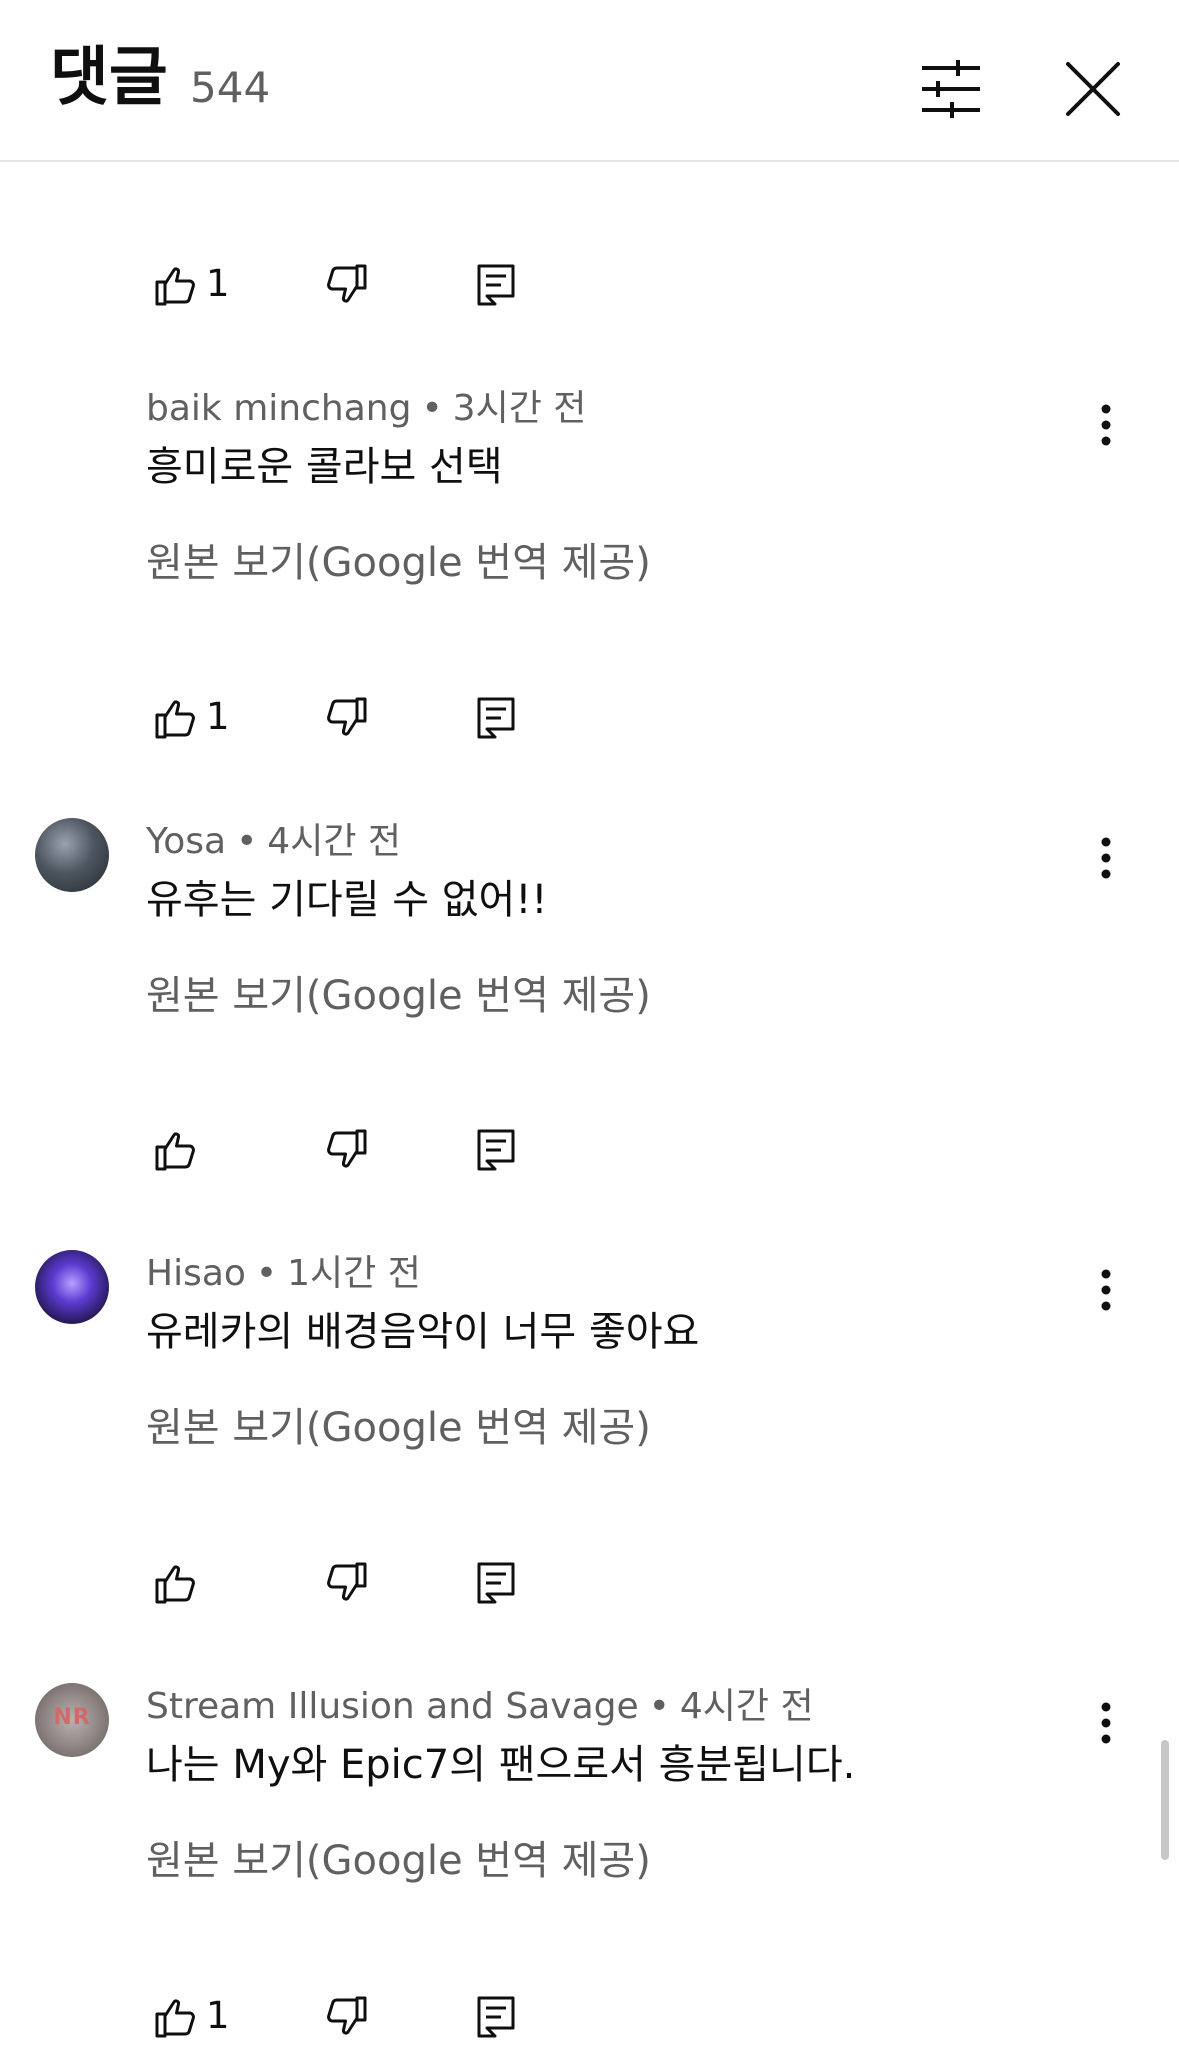 The width and height of the screenshot is (1179, 2057). What do you see at coordinates (354, 1273) in the screenshot?
I see `comment-time: 1시간 전` at bounding box center [354, 1273].